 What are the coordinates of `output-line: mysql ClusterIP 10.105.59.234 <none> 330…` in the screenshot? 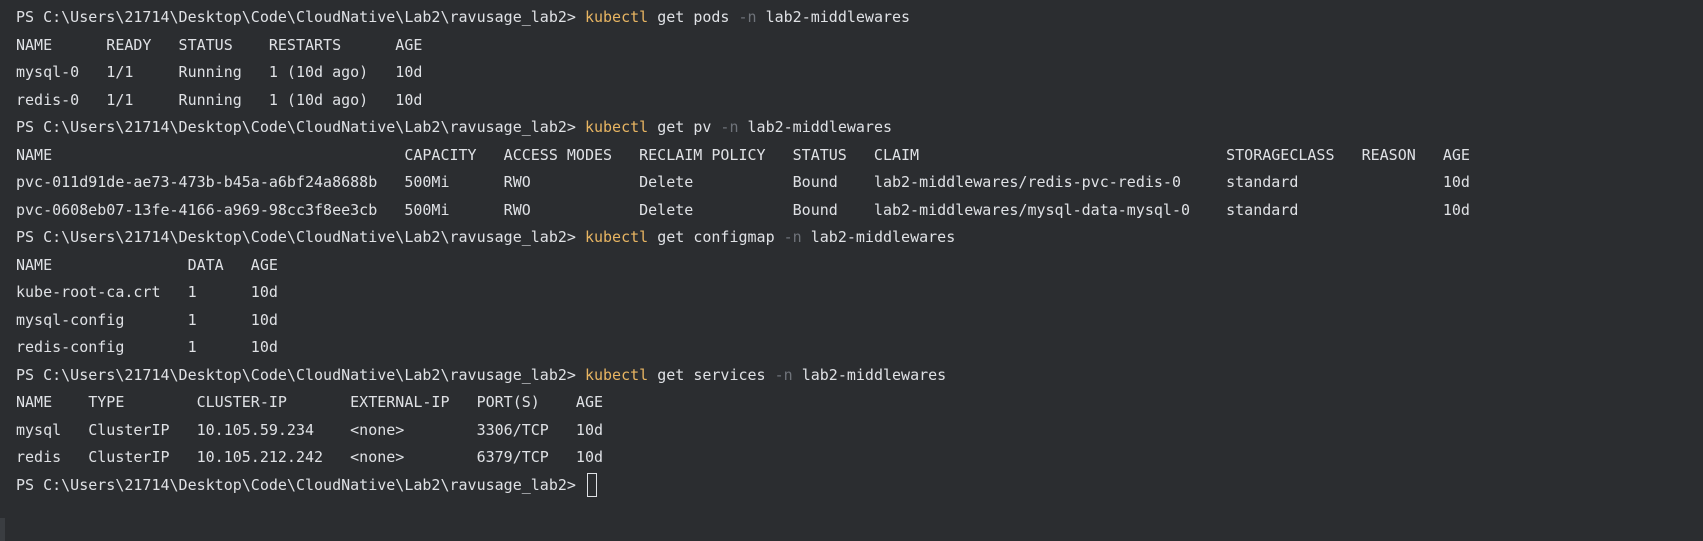 It's located at (309, 429).